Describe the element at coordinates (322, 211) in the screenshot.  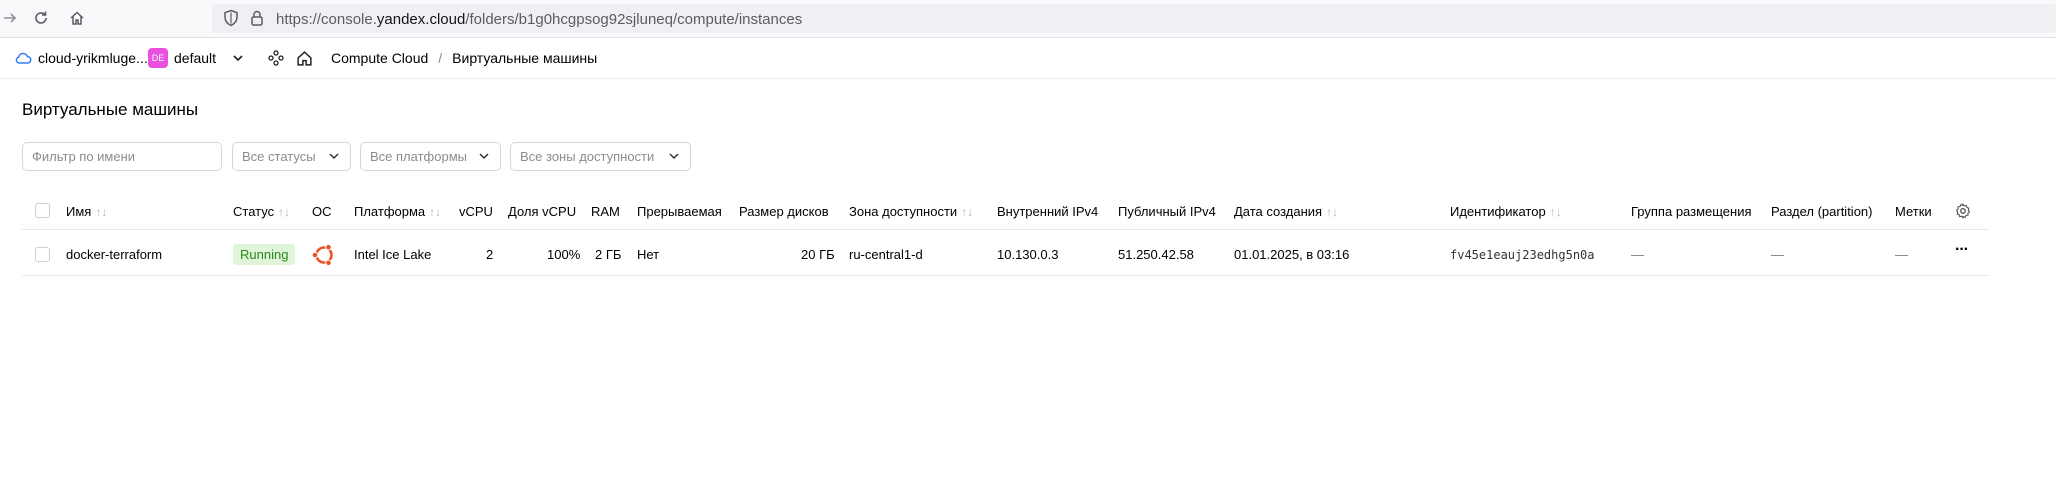
I see `column-header-os: ОС` at that location.